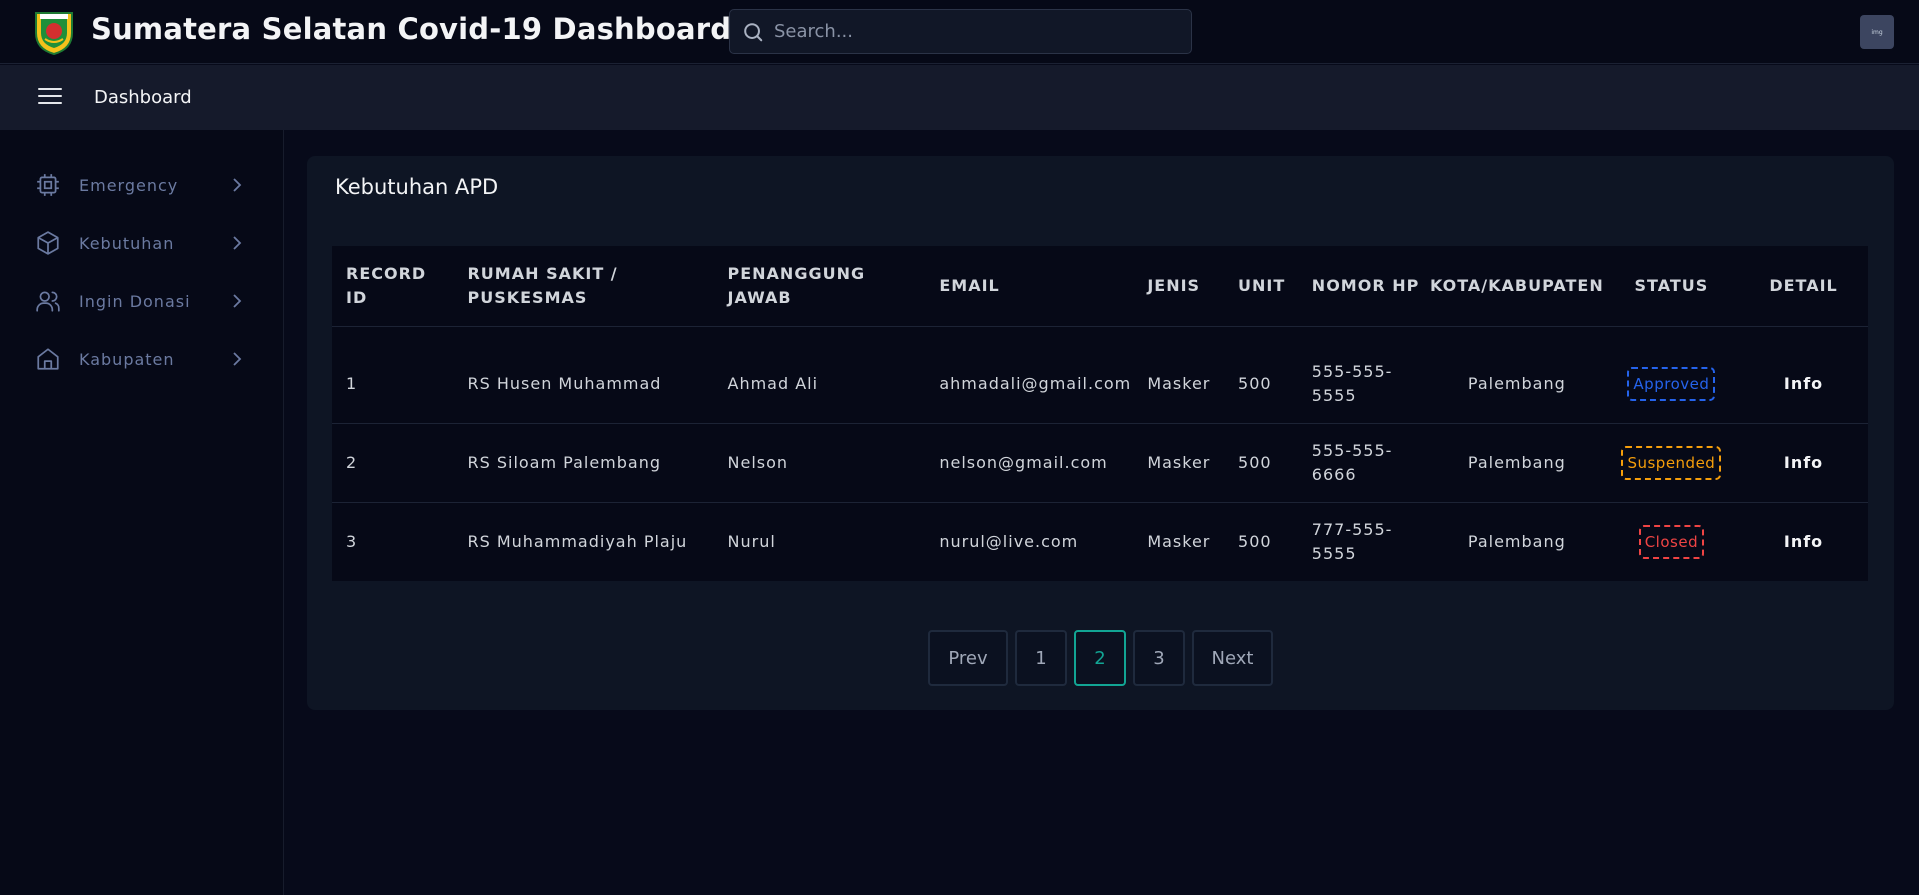 The image size is (1919, 895). What do you see at coordinates (1352, 383) in the screenshot?
I see `cell-nomor-hp: 555-555-5555` at bounding box center [1352, 383].